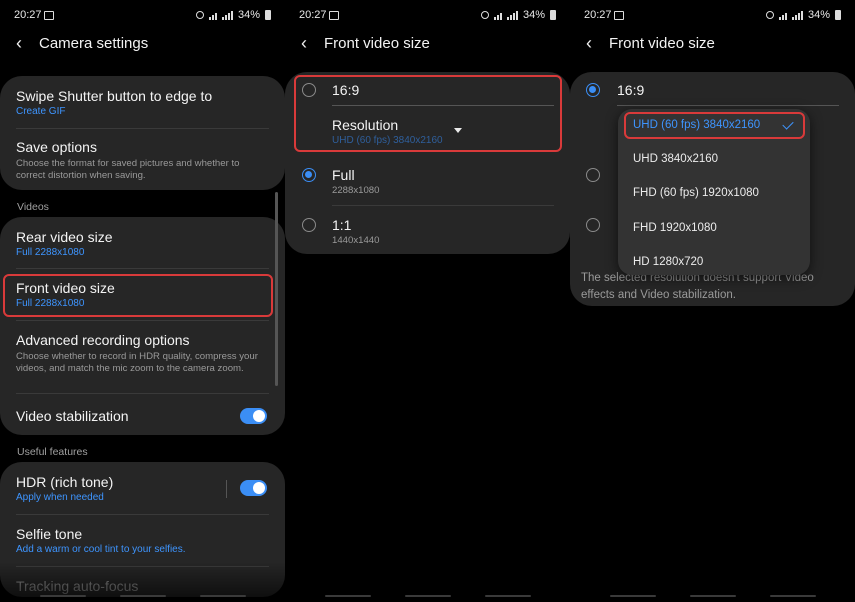 Image resolution: width=855 pixels, height=602 pixels. Describe the element at coordinates (64, 237) in the screenshot. I see `rear-video-size-title: Rear video size` at that location.